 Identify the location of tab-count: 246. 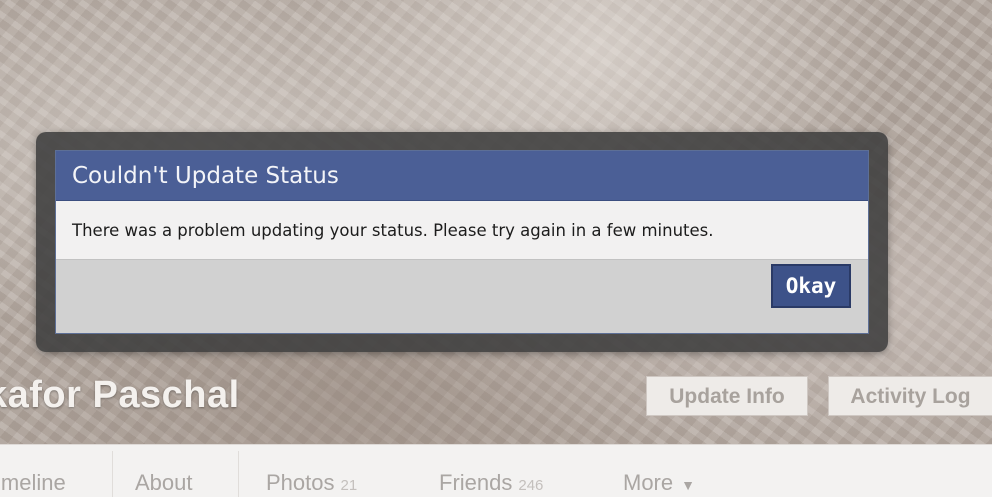
(531, 485).